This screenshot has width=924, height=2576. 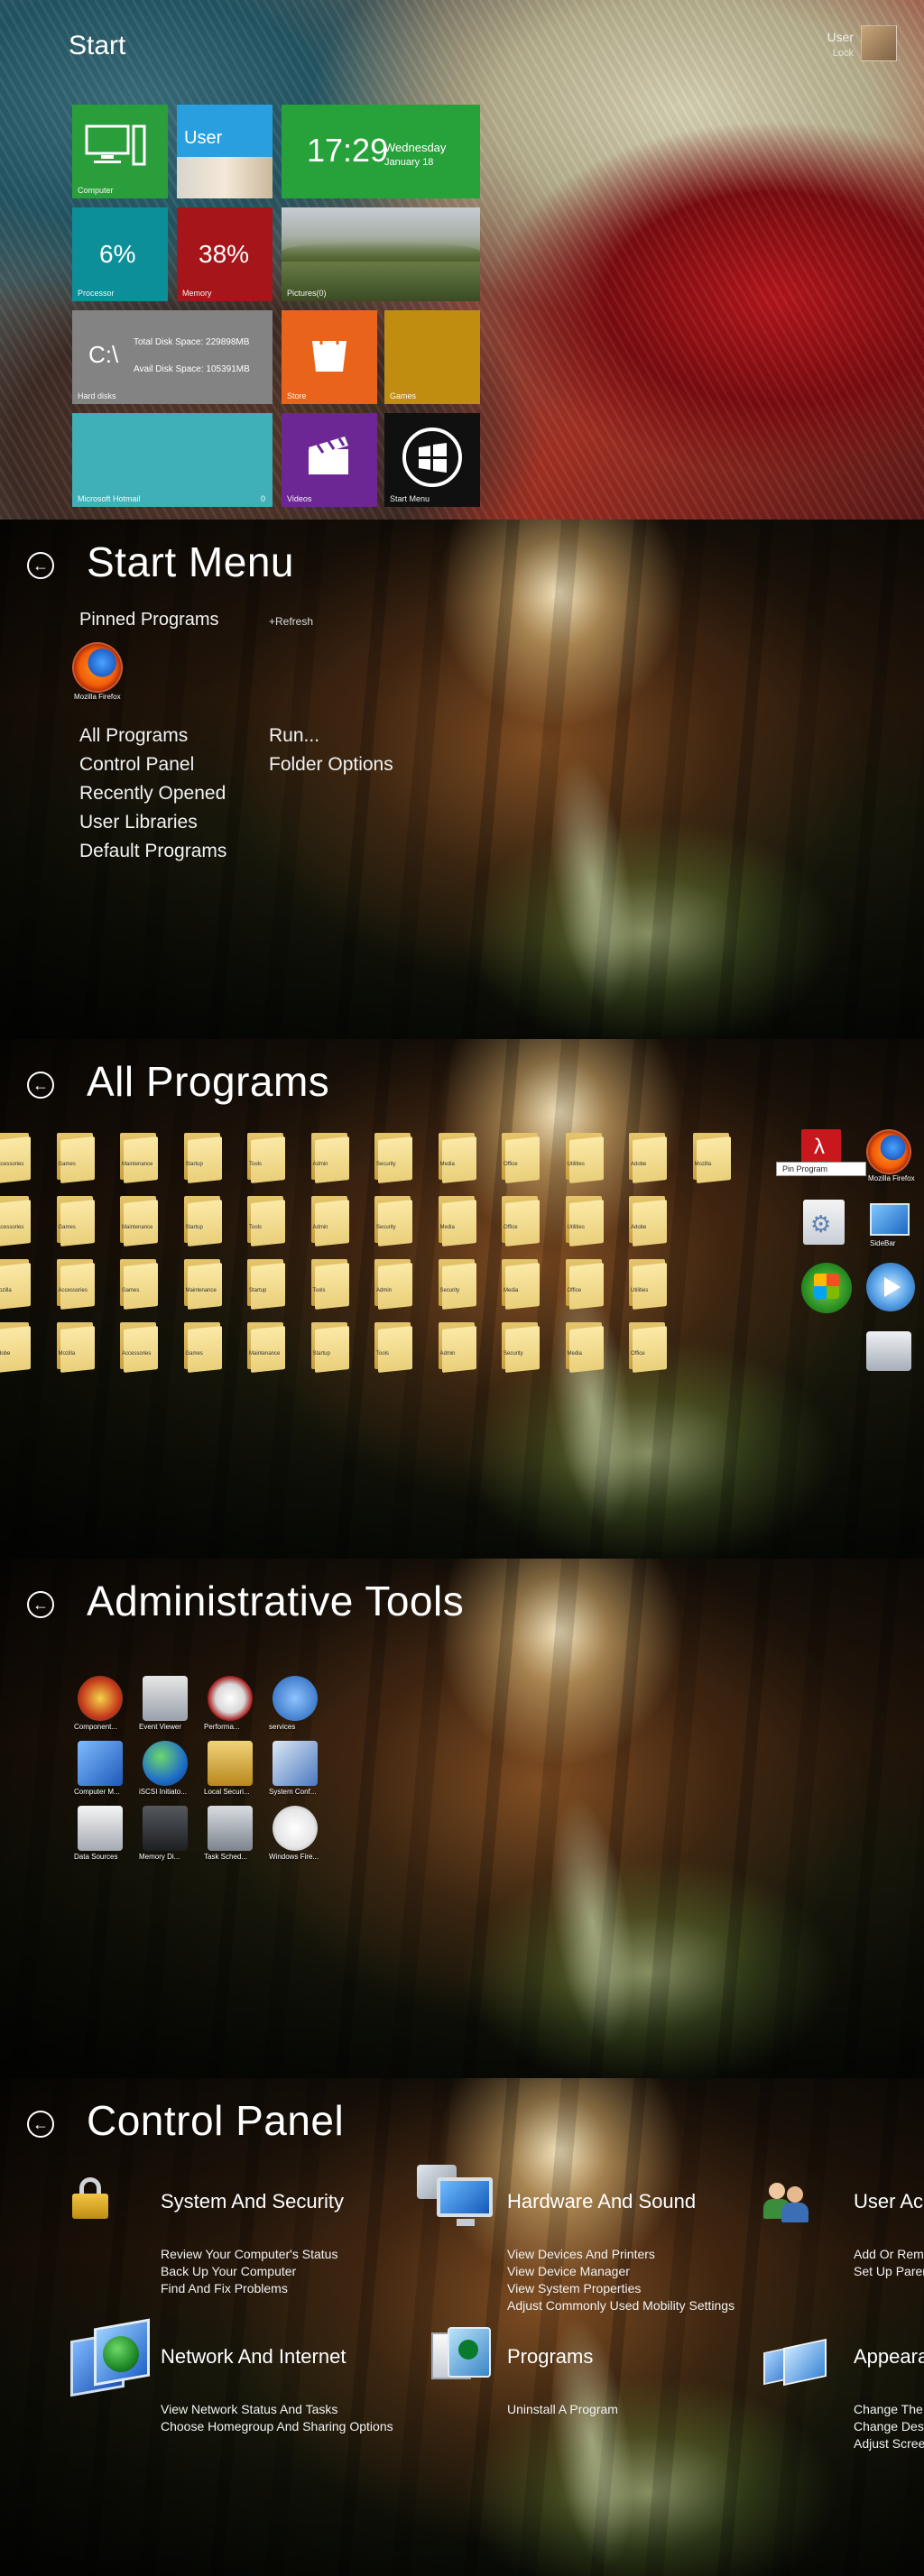 I want to click on tile-computer: Computer, so click(x=120, y=152).